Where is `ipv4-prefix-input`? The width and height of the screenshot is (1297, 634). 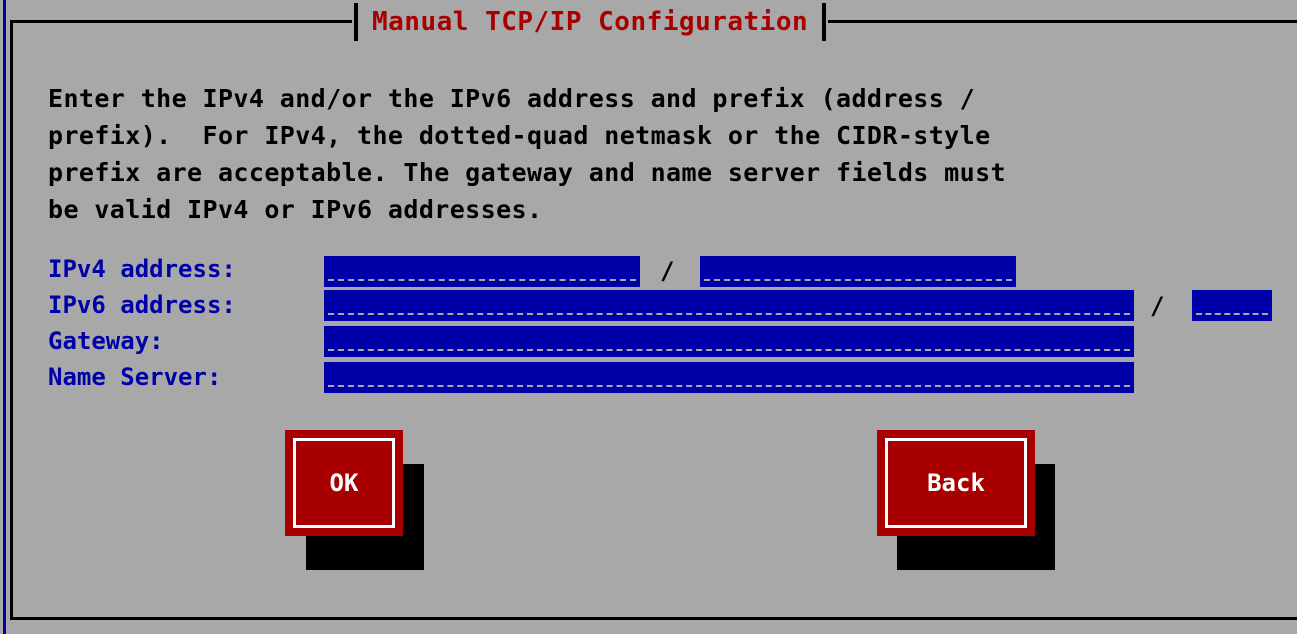 ipv4-prefix-input is located at coordinates (858, 271).